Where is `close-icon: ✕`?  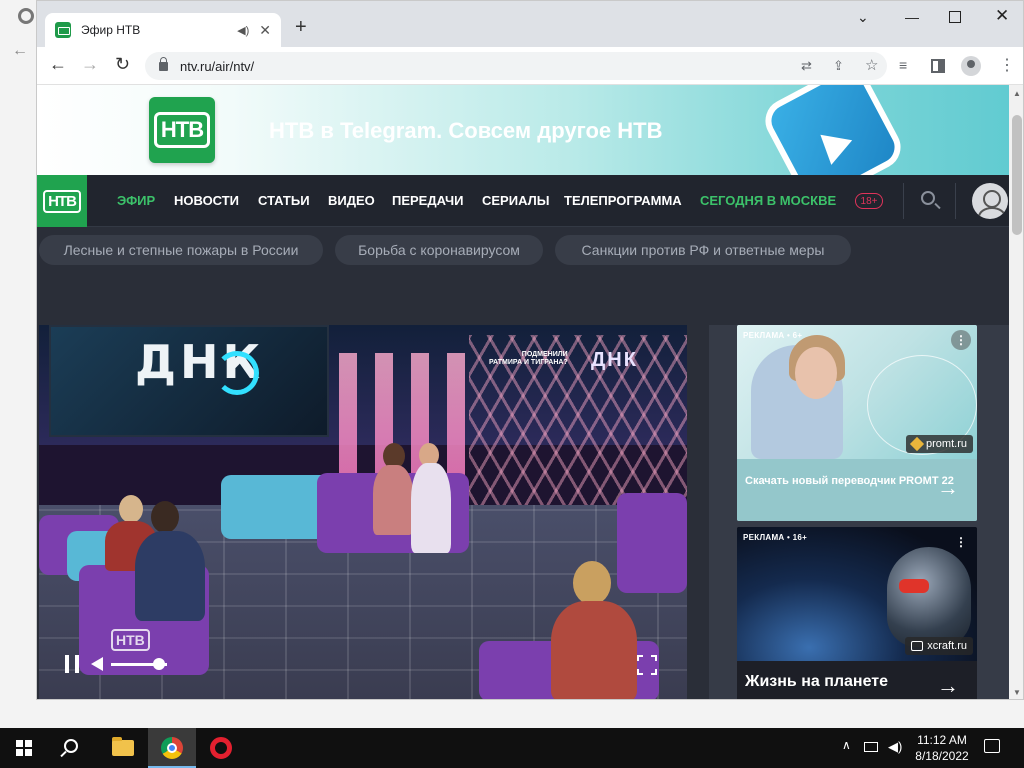 close-icon: ✕ is located at coordinates (1002, 16).